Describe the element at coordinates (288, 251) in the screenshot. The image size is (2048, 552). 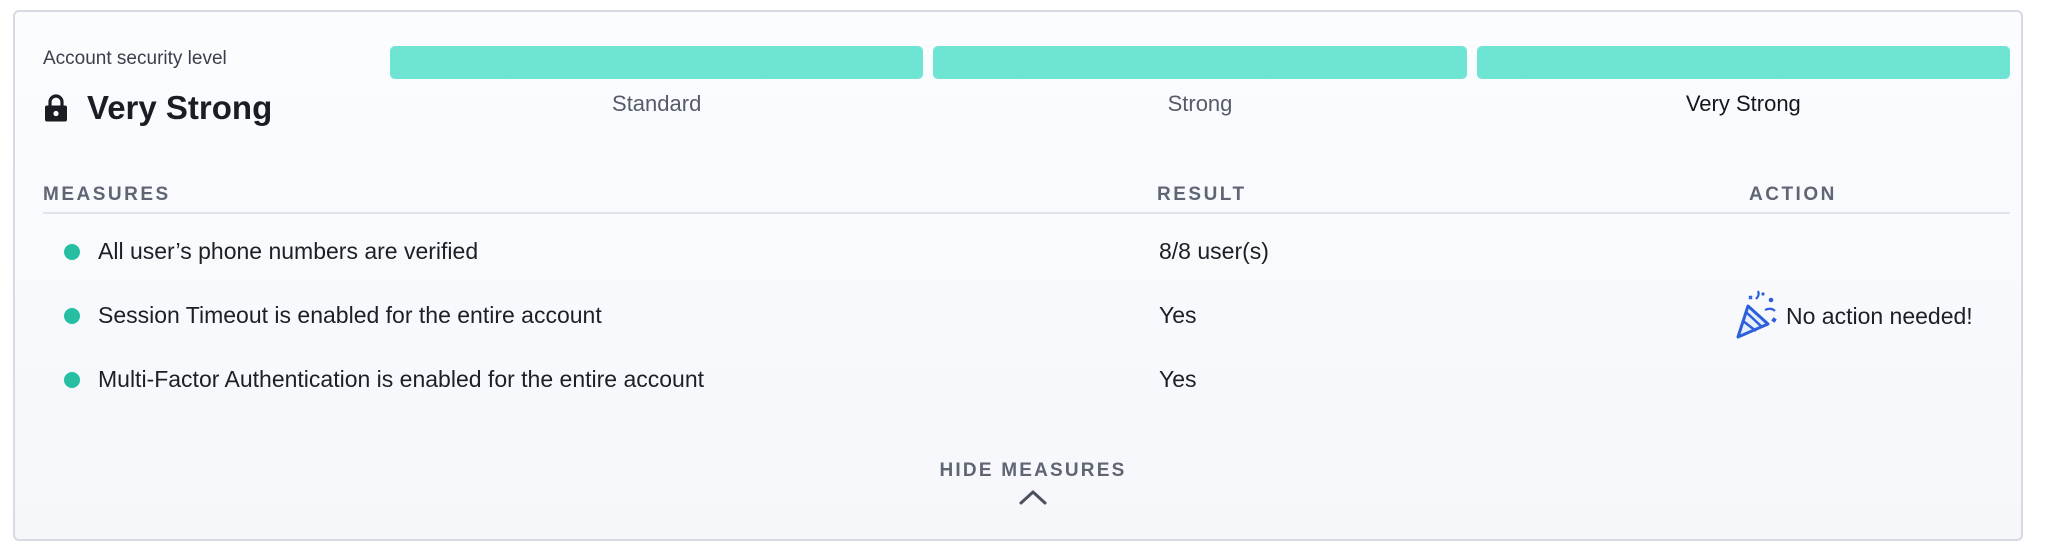
I see `measure-text: All user’s phone numbers are verified` at that location.